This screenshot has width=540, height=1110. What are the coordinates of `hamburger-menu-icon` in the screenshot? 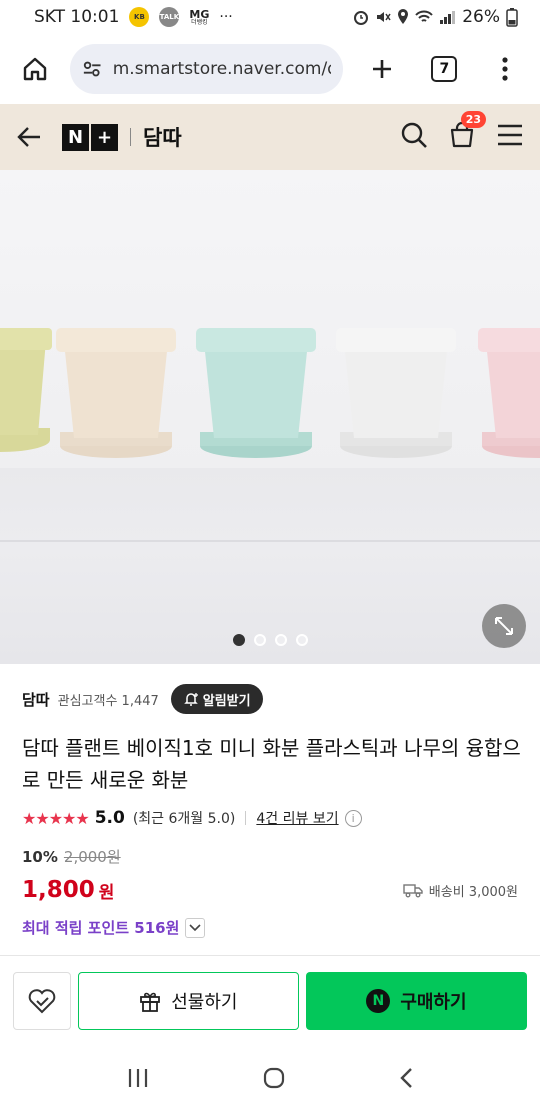 It's located at (510, 135).